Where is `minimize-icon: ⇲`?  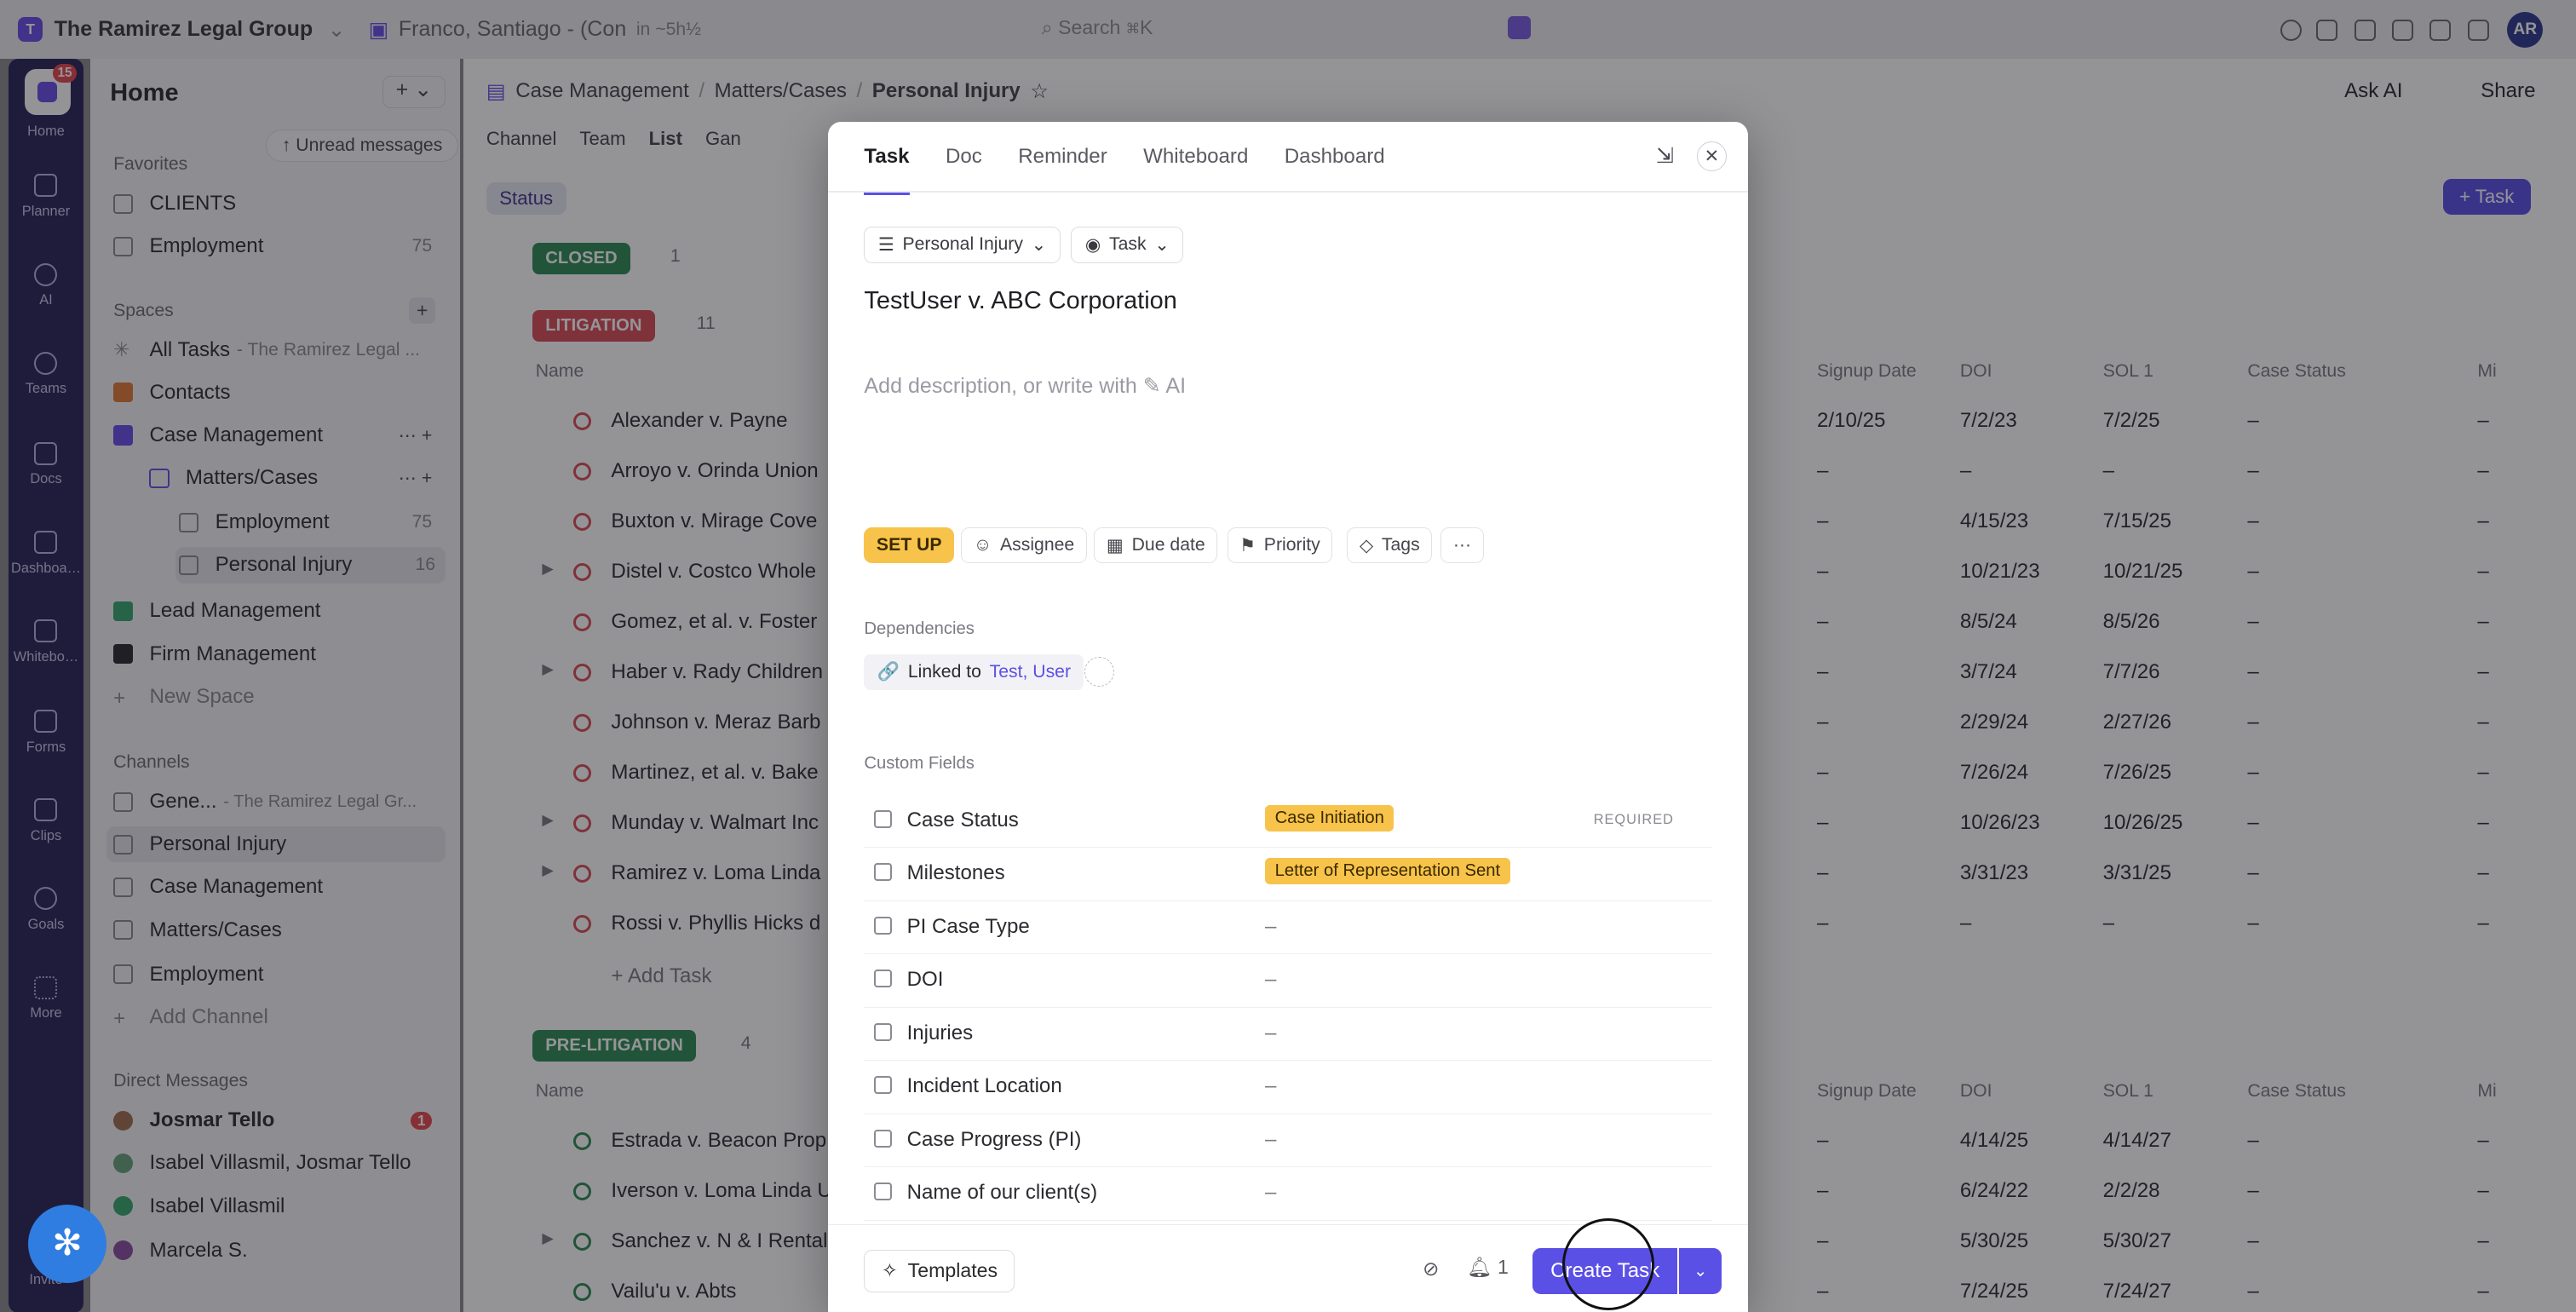 minimize-icon: ⇲ is located at coordinates (1665, 156).